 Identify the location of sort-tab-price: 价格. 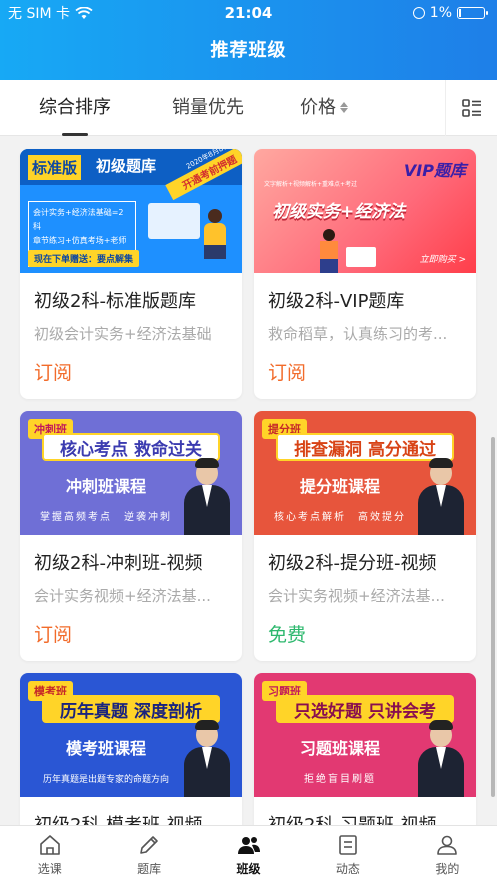
(324, 108).